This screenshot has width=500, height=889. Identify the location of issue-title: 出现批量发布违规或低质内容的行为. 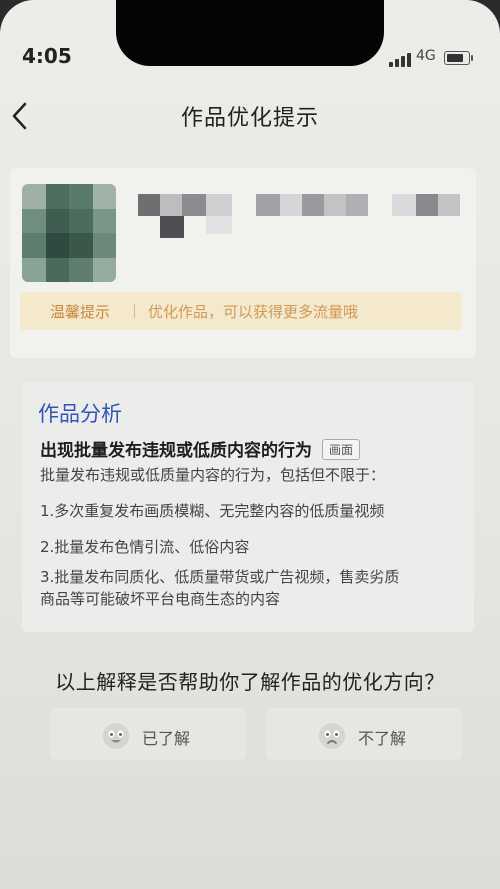
(176, 451).